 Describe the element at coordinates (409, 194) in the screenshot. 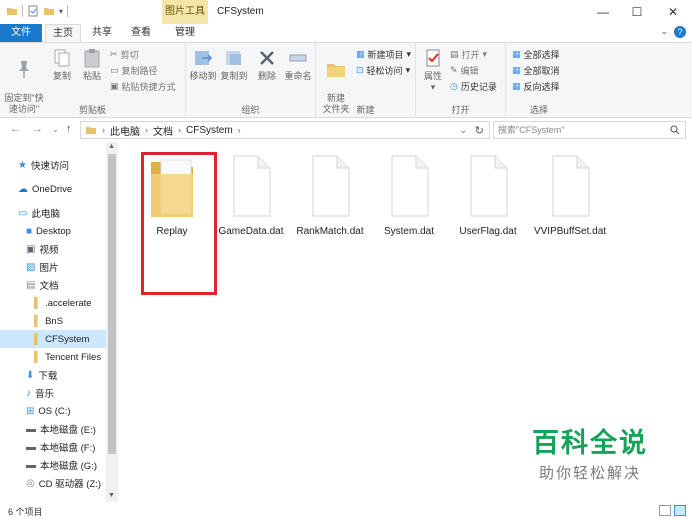

I see `file-item-system: System.dat` at that location.